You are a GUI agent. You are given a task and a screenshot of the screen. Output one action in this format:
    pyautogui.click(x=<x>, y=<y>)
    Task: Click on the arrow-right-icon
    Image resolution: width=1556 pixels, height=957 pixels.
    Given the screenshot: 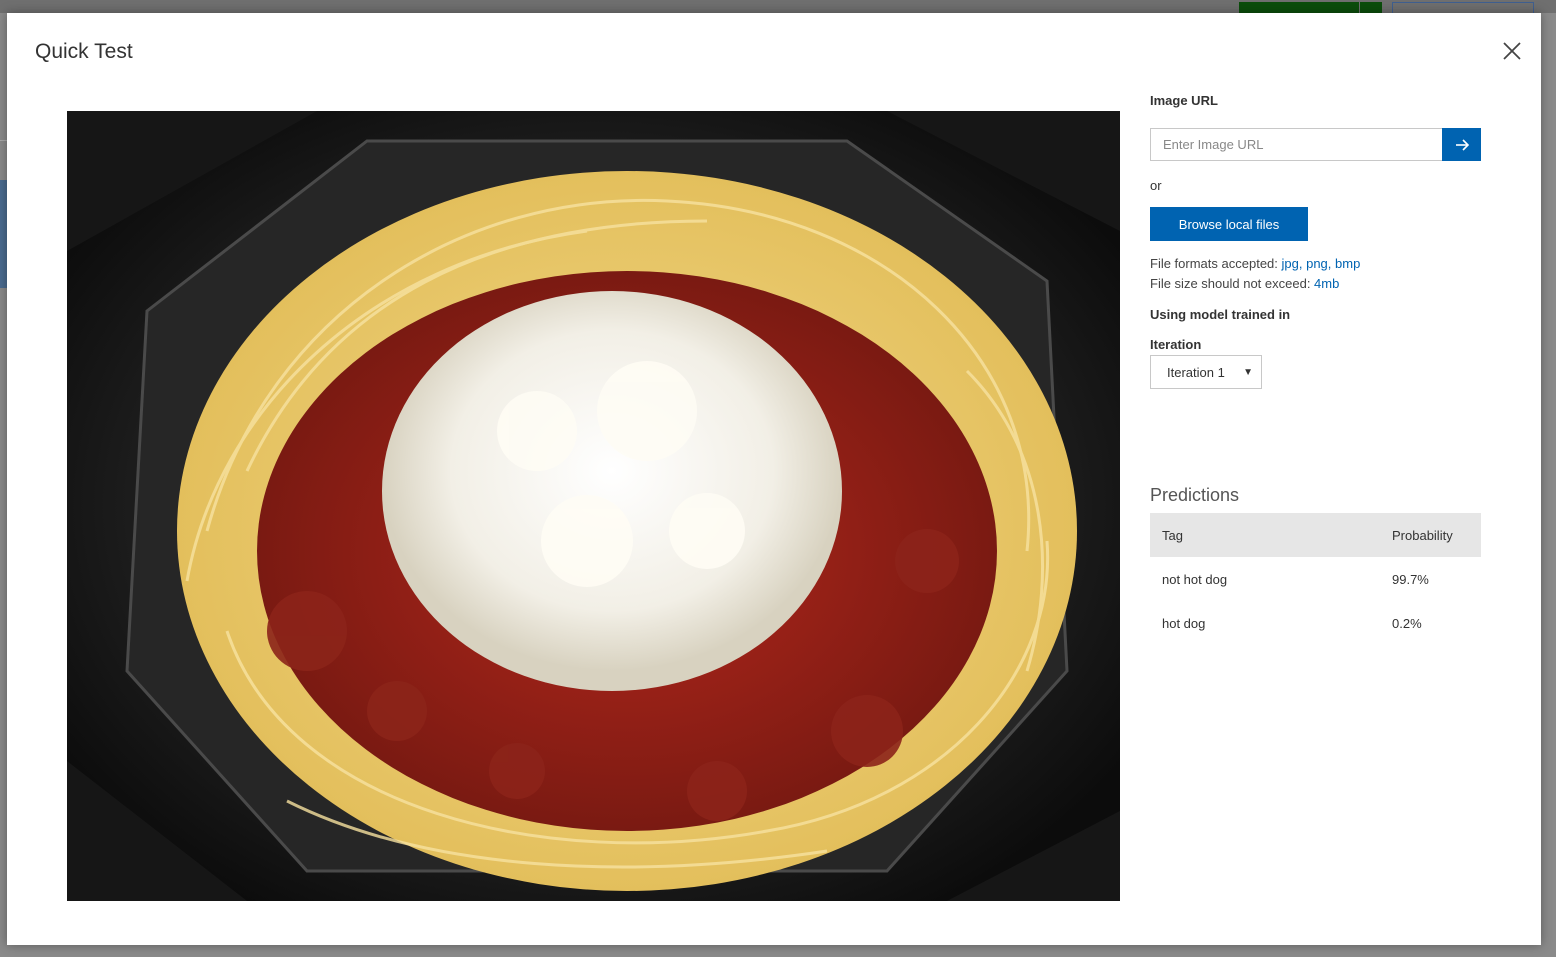 What is the action you would take?
    pyautogui.click(x=1462, y=144)
    